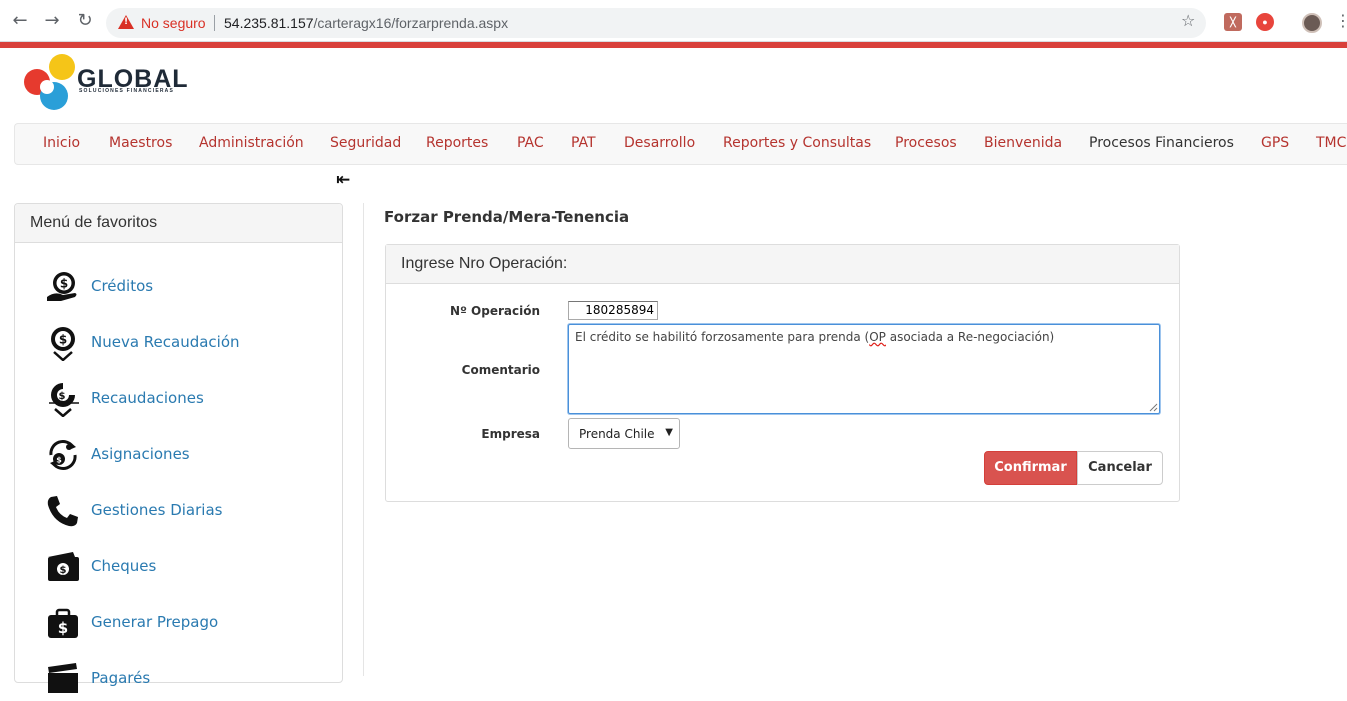  What do you see at coordinates (269, 23) in the screenshot?
I see `url-host: 54.235.81.157` at bounding box center [269, 23].